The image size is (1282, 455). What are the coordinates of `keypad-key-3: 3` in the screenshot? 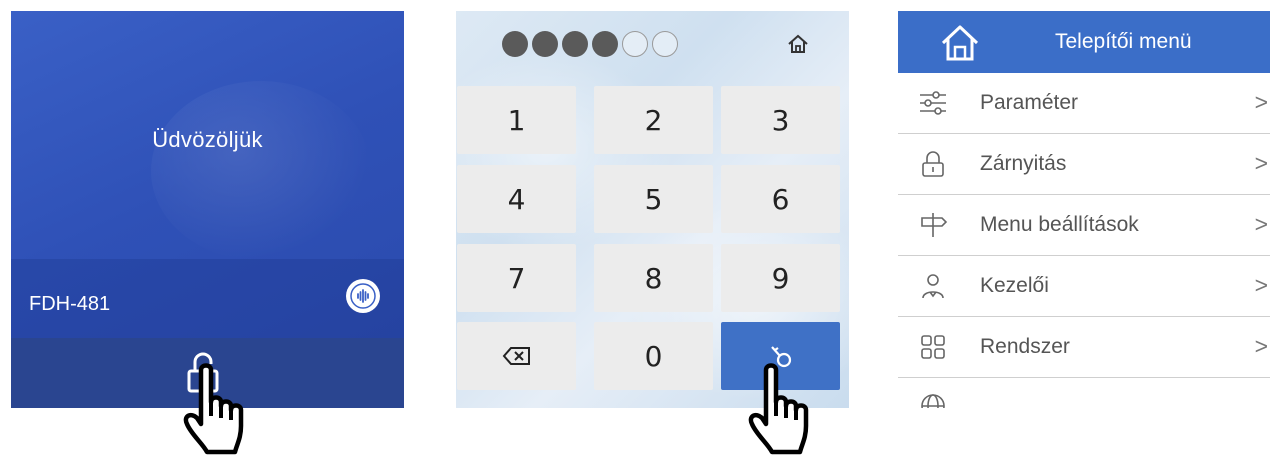 It's located at (780, 120).